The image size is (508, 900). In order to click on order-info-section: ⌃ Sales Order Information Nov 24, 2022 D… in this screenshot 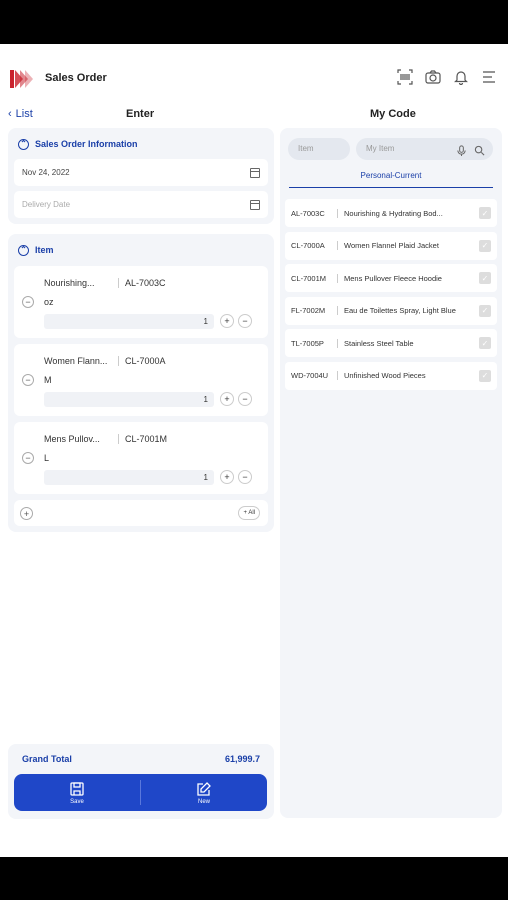, I will do `click(141, 176)`.